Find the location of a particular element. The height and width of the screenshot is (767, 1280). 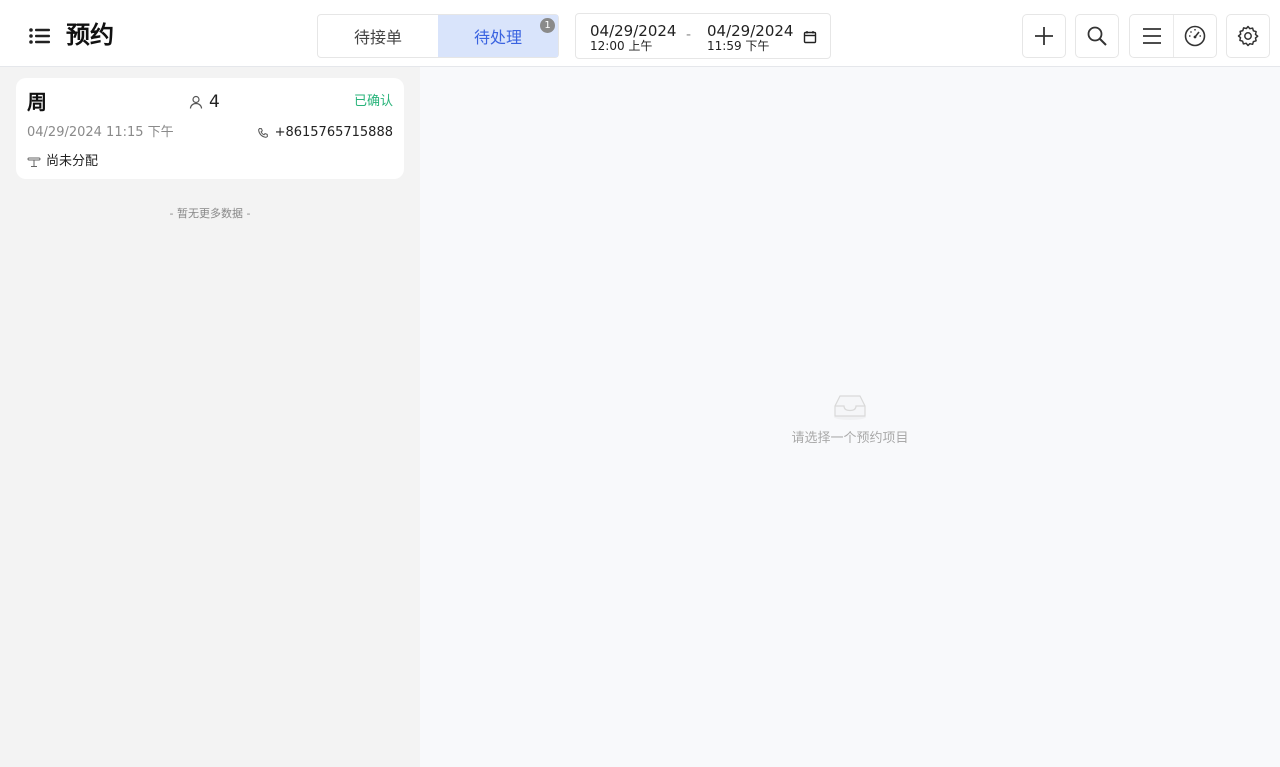

person-icon is located at coordinates (196, 102).